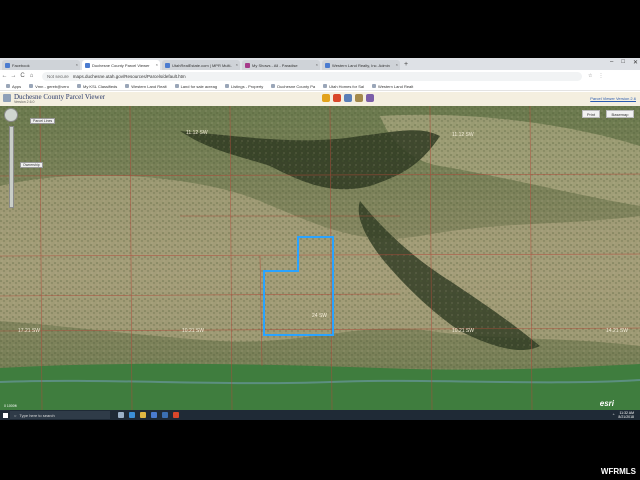  Describe the element at coordinates (132, 415) in the screenshot. I see `edge-icon` at that location.